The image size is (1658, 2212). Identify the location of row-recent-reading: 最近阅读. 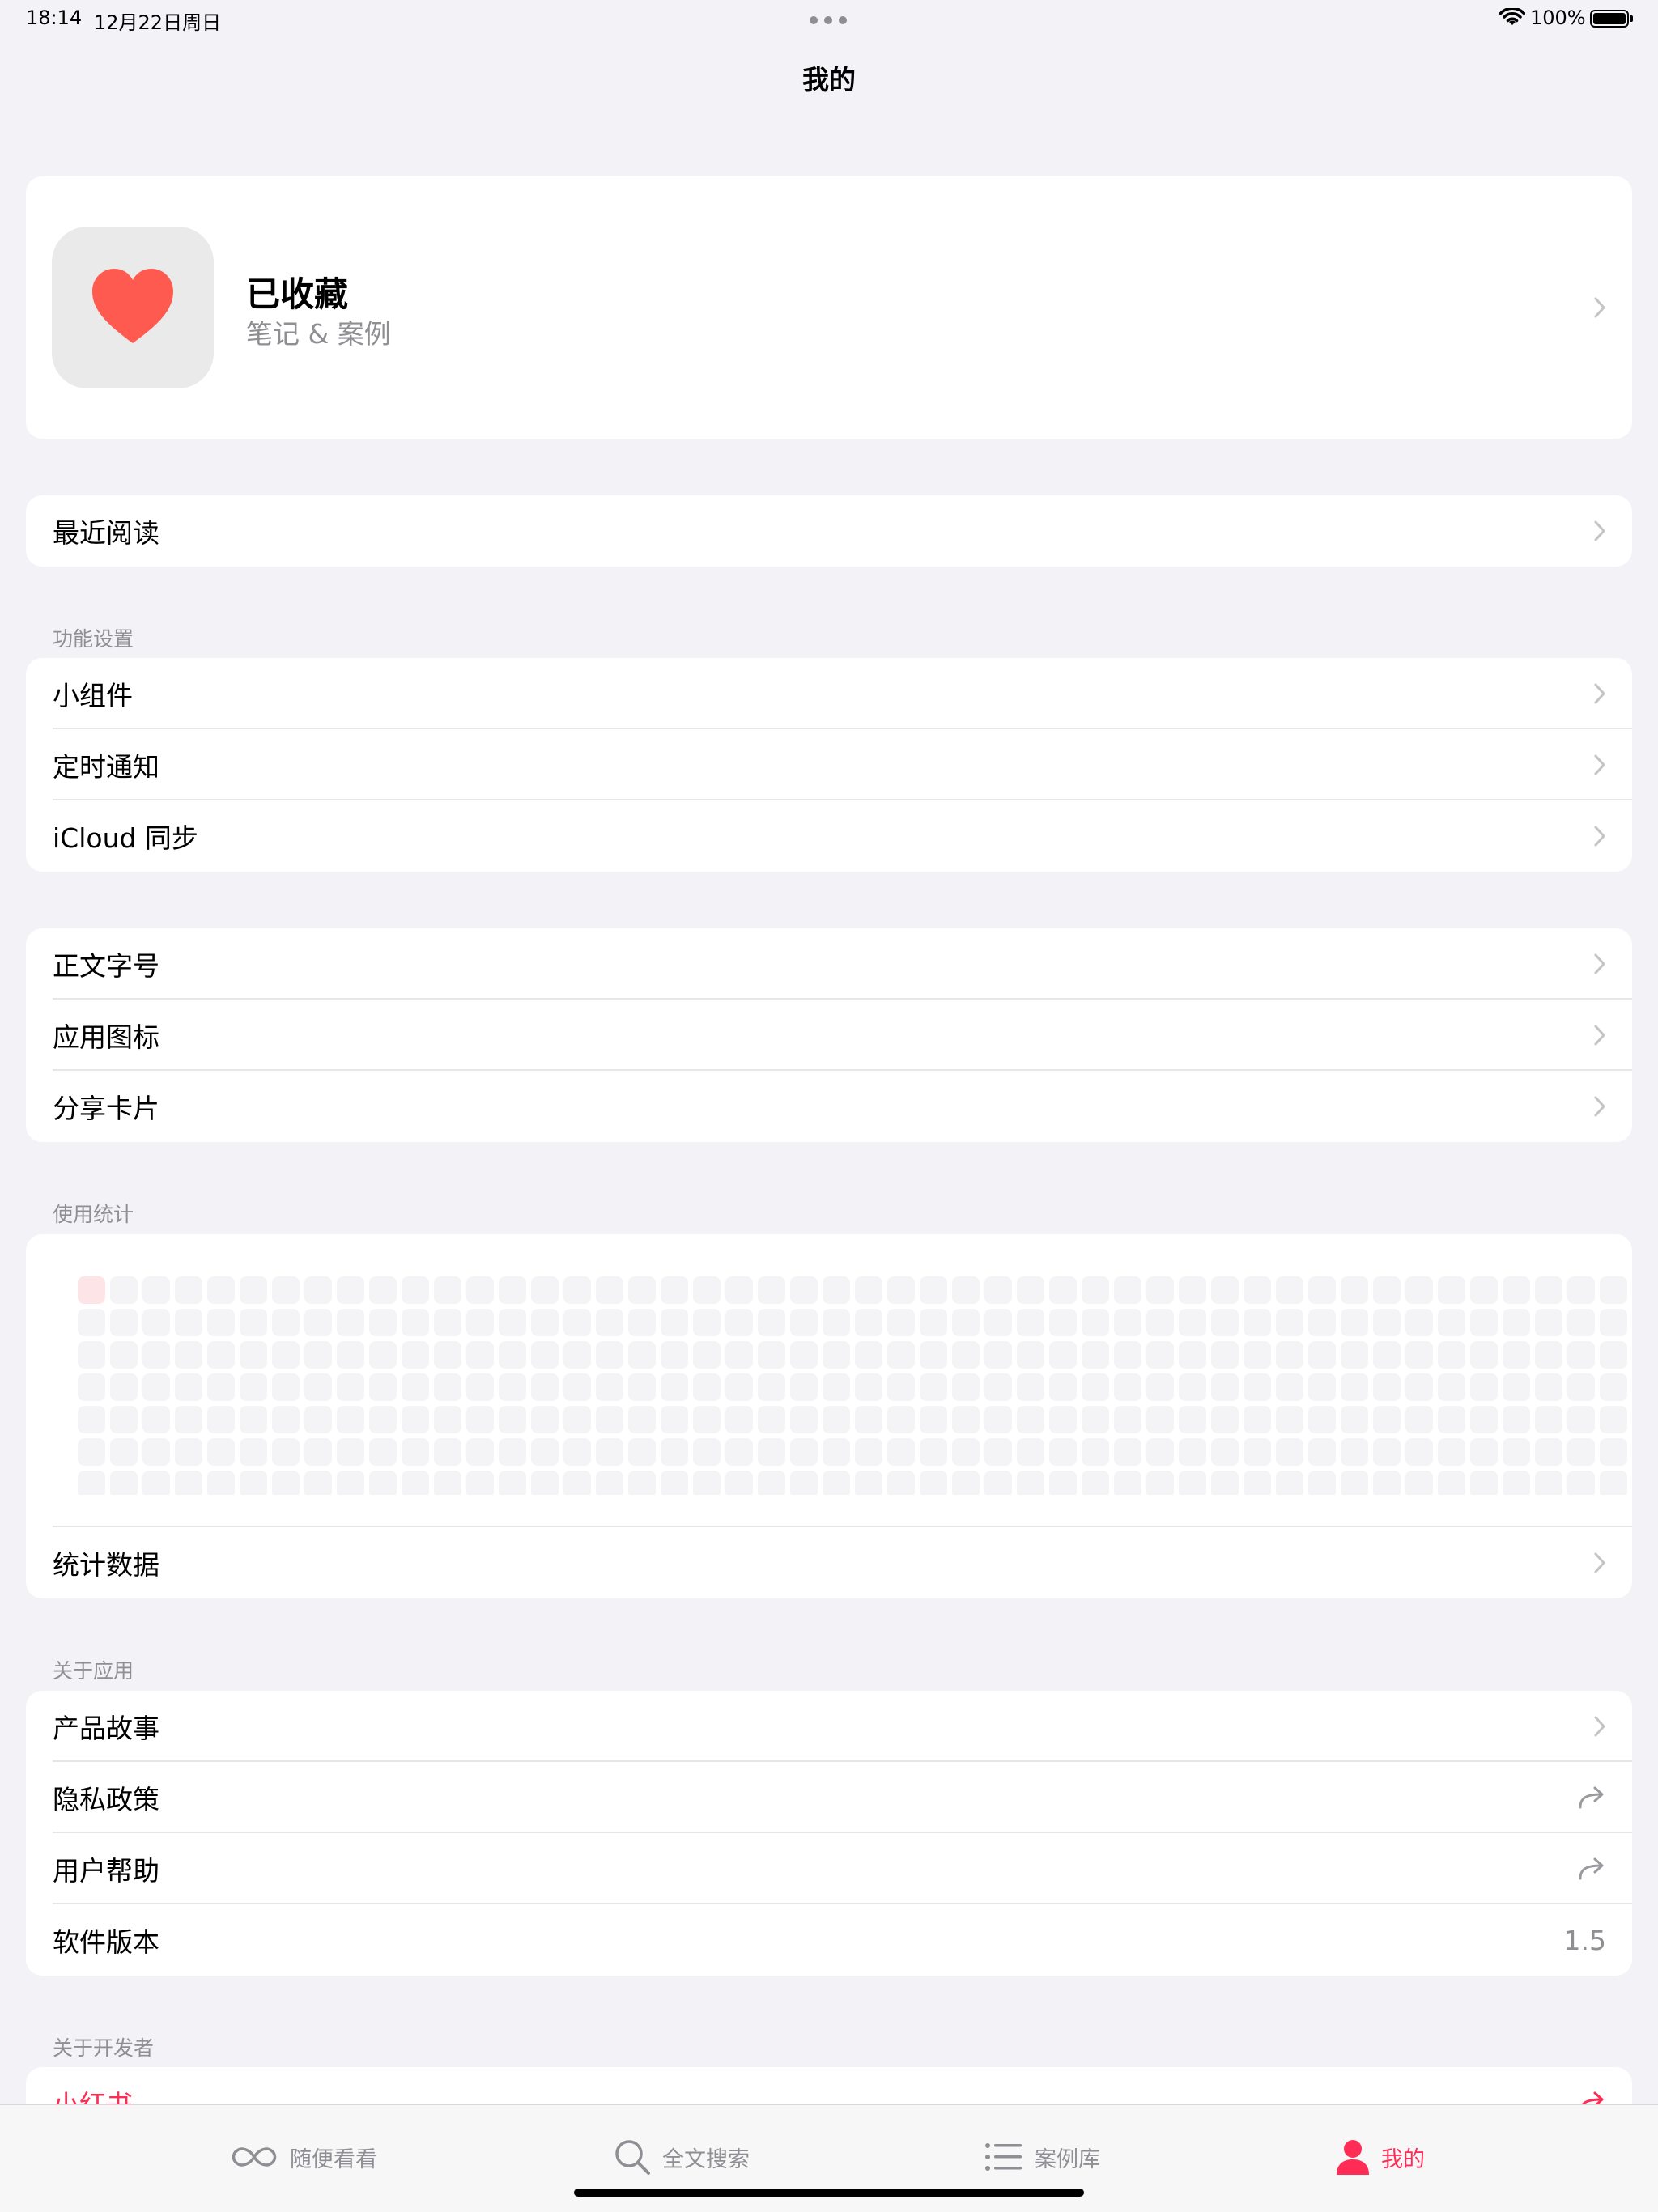
(829, 531).